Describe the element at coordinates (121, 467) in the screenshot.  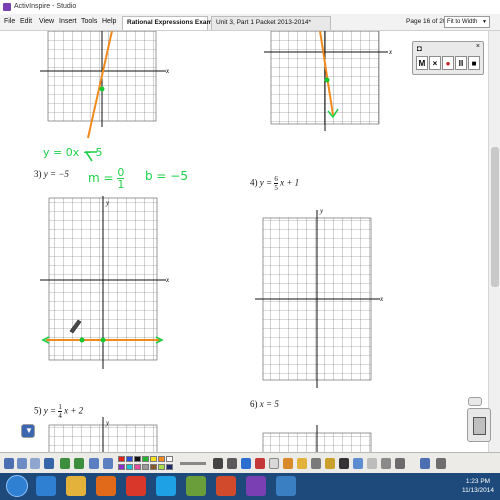
I see `color-swatch-purple` at that location.